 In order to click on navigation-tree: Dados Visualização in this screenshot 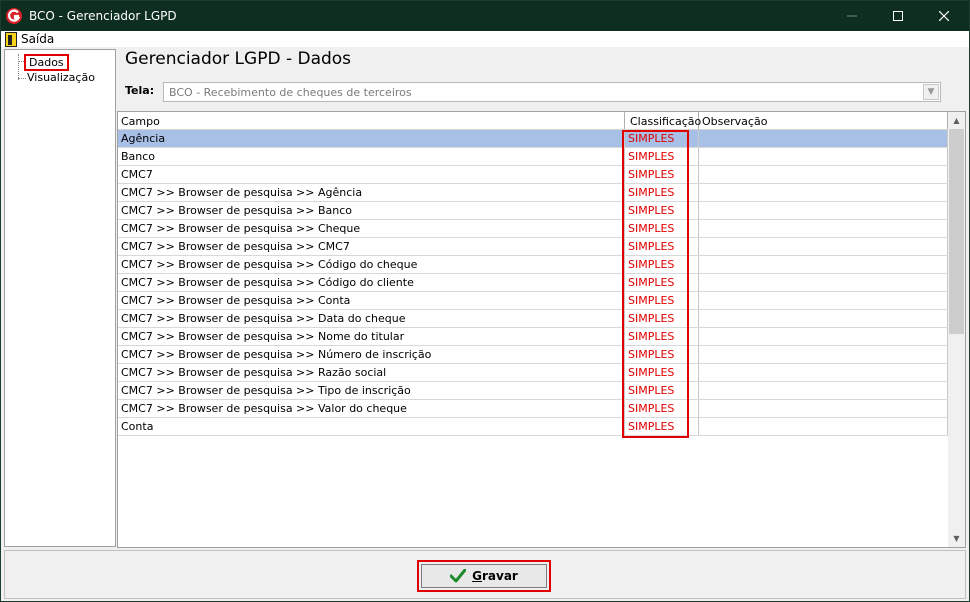, I will do `click(60, 298)`.